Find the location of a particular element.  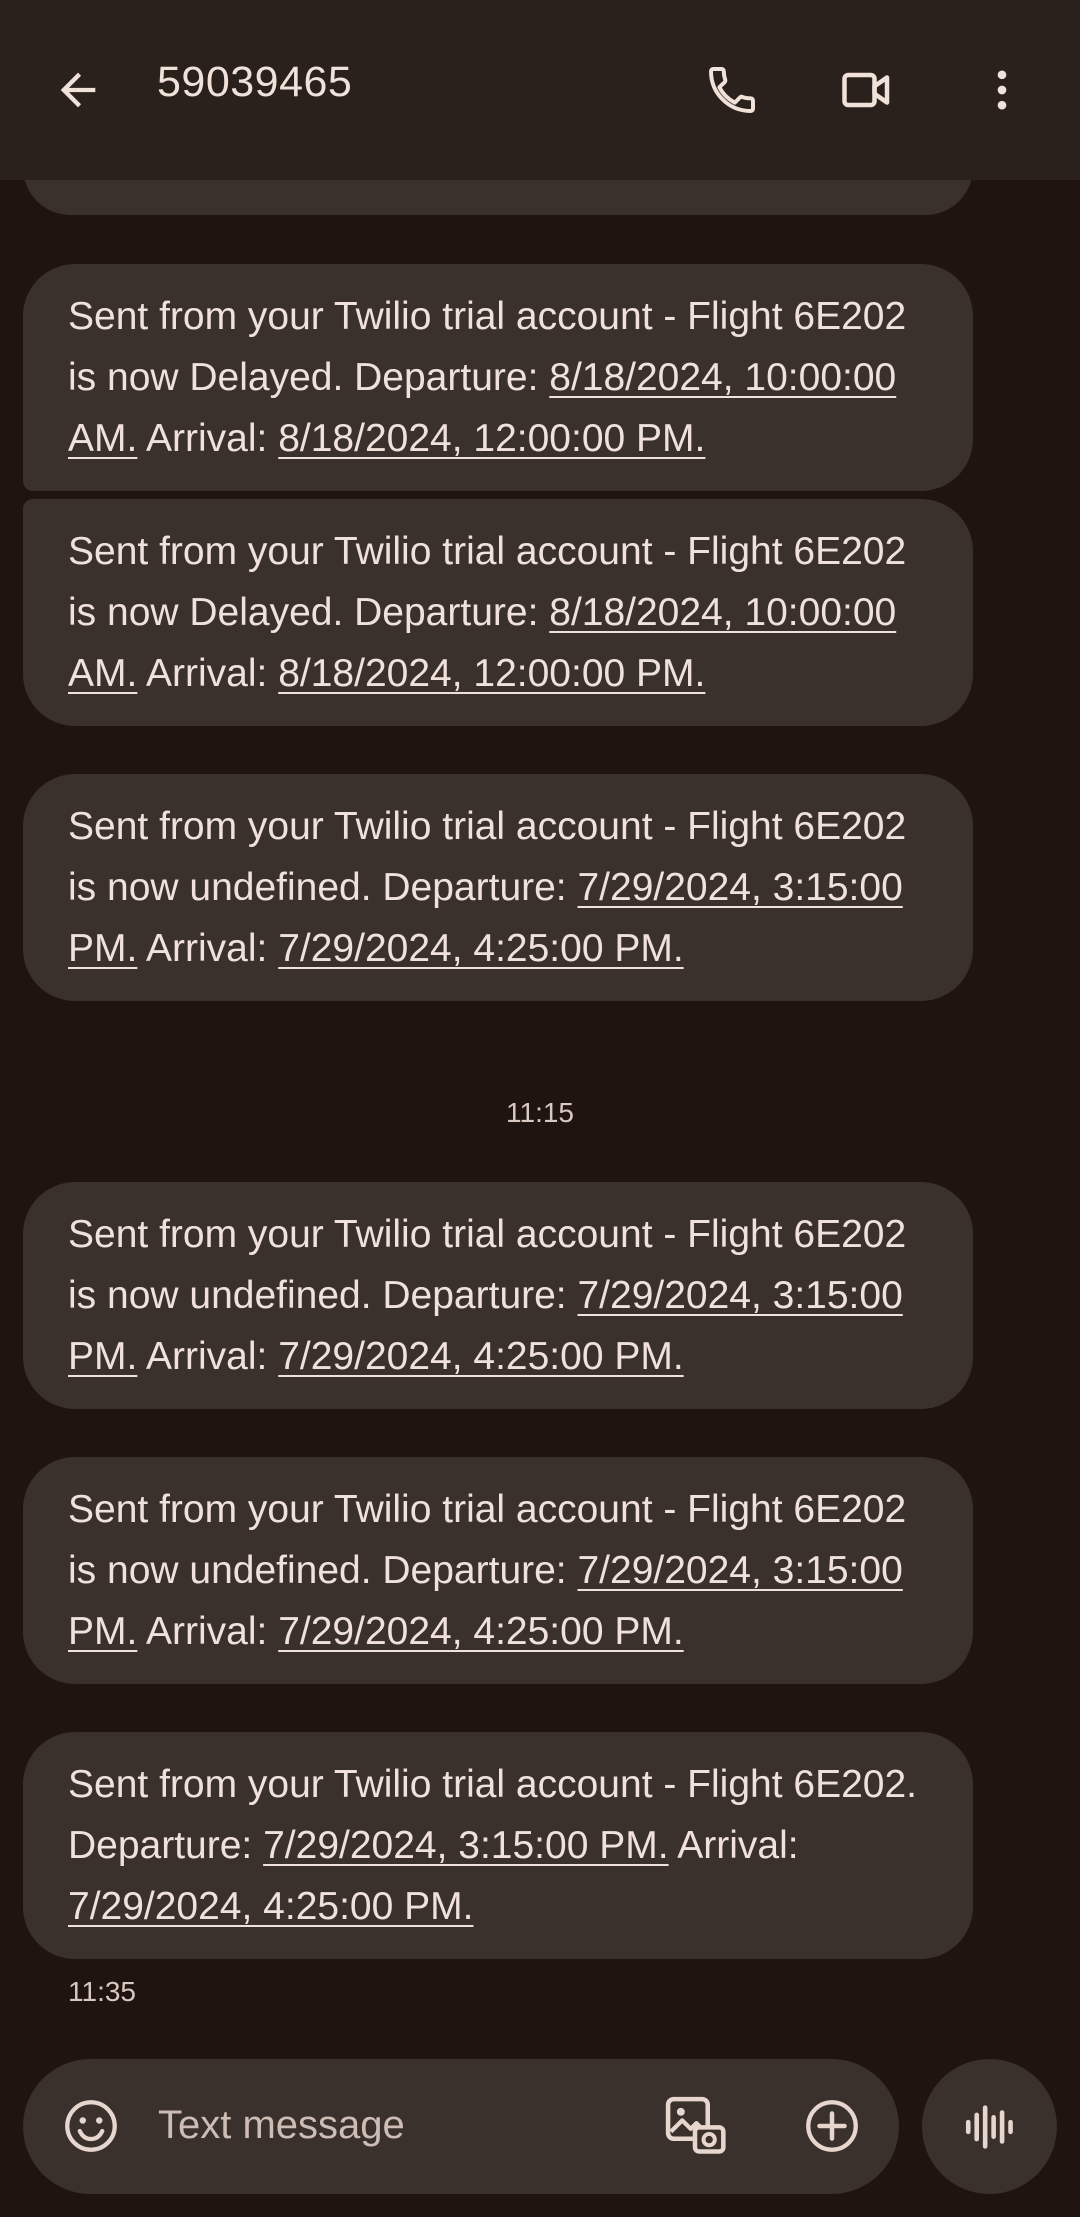

message-input-placeholder: Text message is located at coordinates (281, 2125).